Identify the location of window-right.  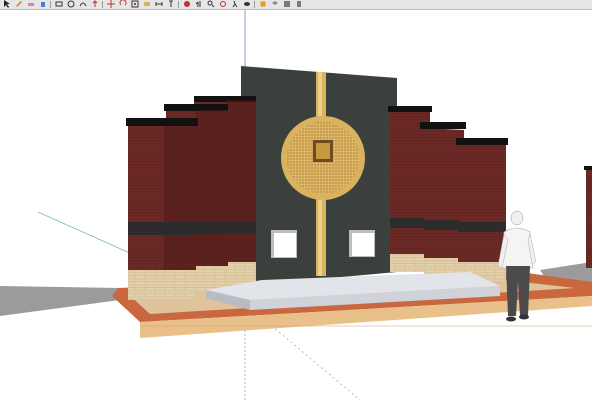
(362, 243).